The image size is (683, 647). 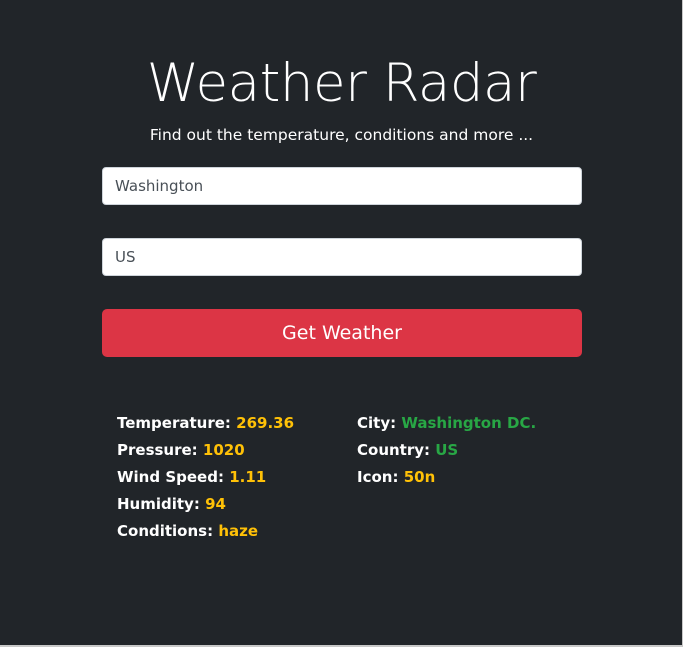 What do you see at coordinates (378, 477) in the screenshot?
I see `icon-label: Icon:` at bounding box center [378, 477].